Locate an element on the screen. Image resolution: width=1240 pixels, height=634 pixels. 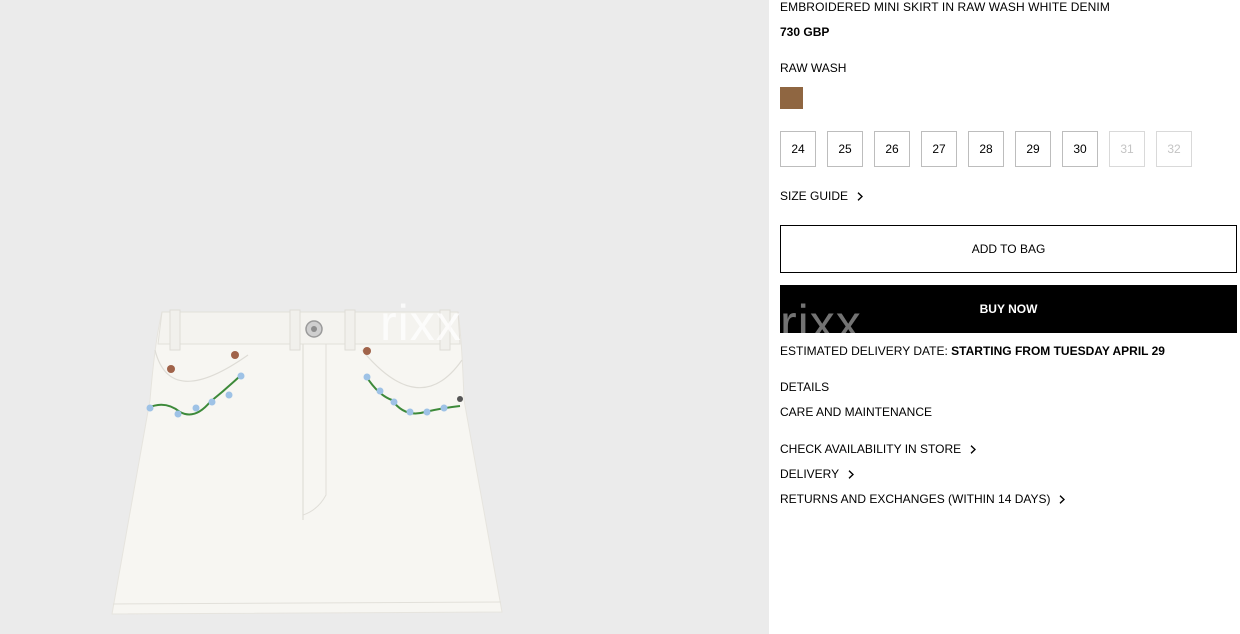
size-option: 26 is located at coordinates (892, 149).